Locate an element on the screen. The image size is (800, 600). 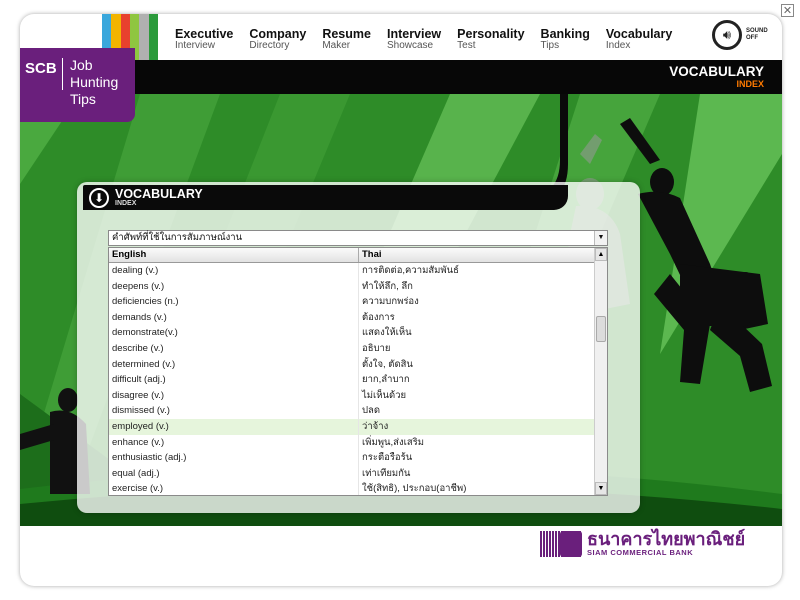
table-row: deepens (v.) ทำให้ลึก, ลึก is located at coordinates (358, 286).